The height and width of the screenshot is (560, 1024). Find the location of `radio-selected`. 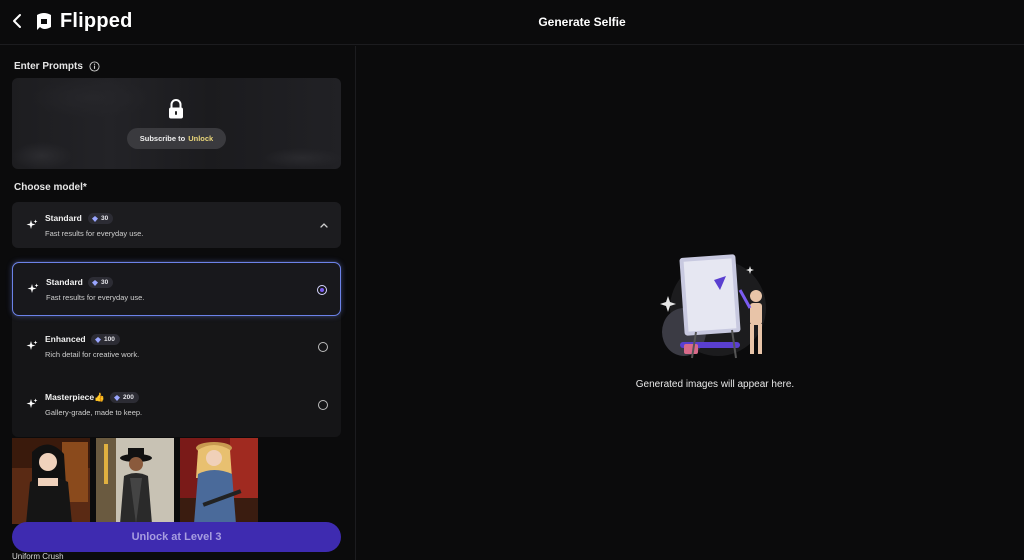

radio-selected is located at coordinates (322, 290).